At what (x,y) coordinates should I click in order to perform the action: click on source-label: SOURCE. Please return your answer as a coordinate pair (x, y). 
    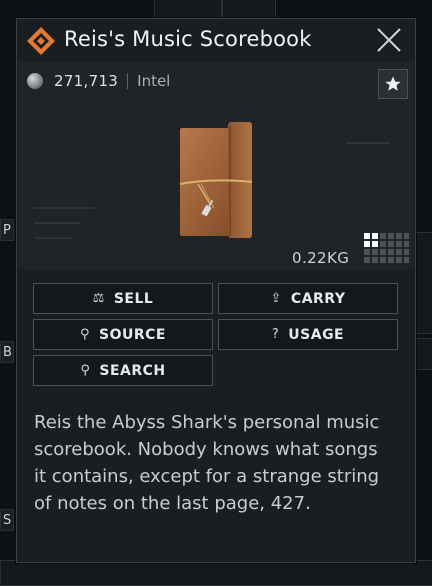
    Looking at the image, I should click on (132, 334).